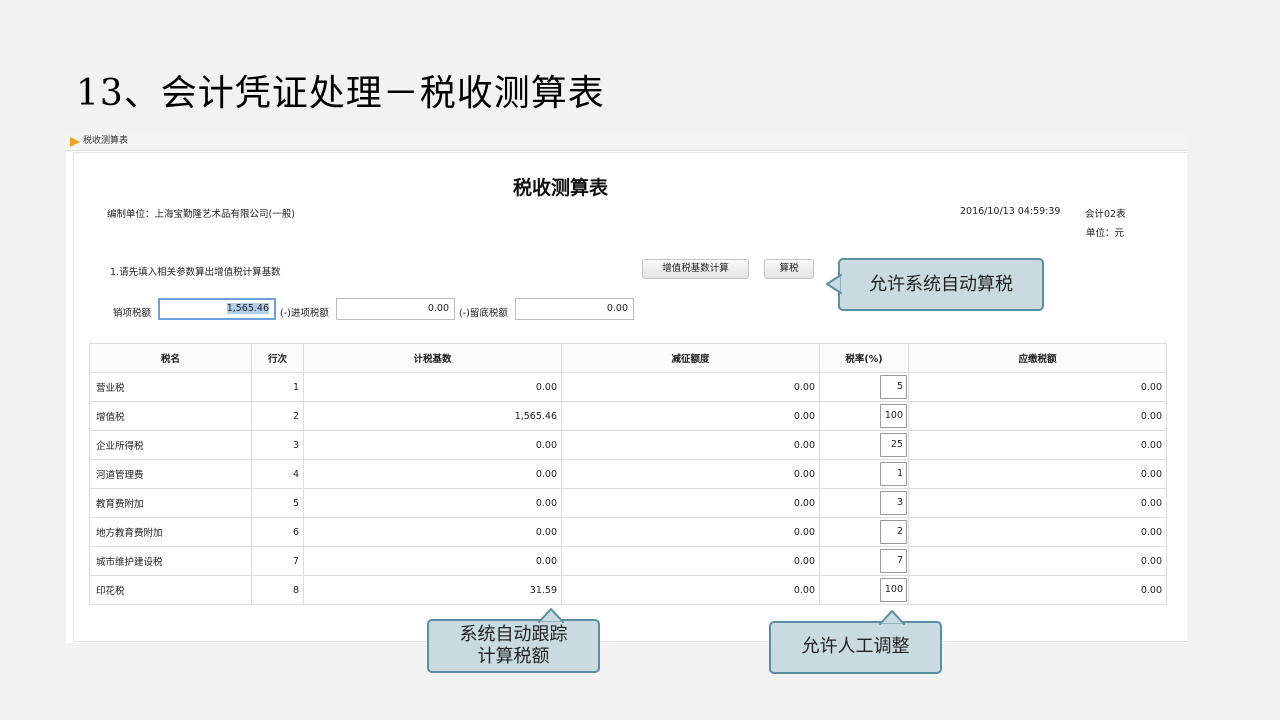 The width and height of the screenshot is (1280, 720). What do you see at coordinates (432, 416) in the screenshot?
I see `base-cell: 1,565.46` at bounding box center [432, 416].